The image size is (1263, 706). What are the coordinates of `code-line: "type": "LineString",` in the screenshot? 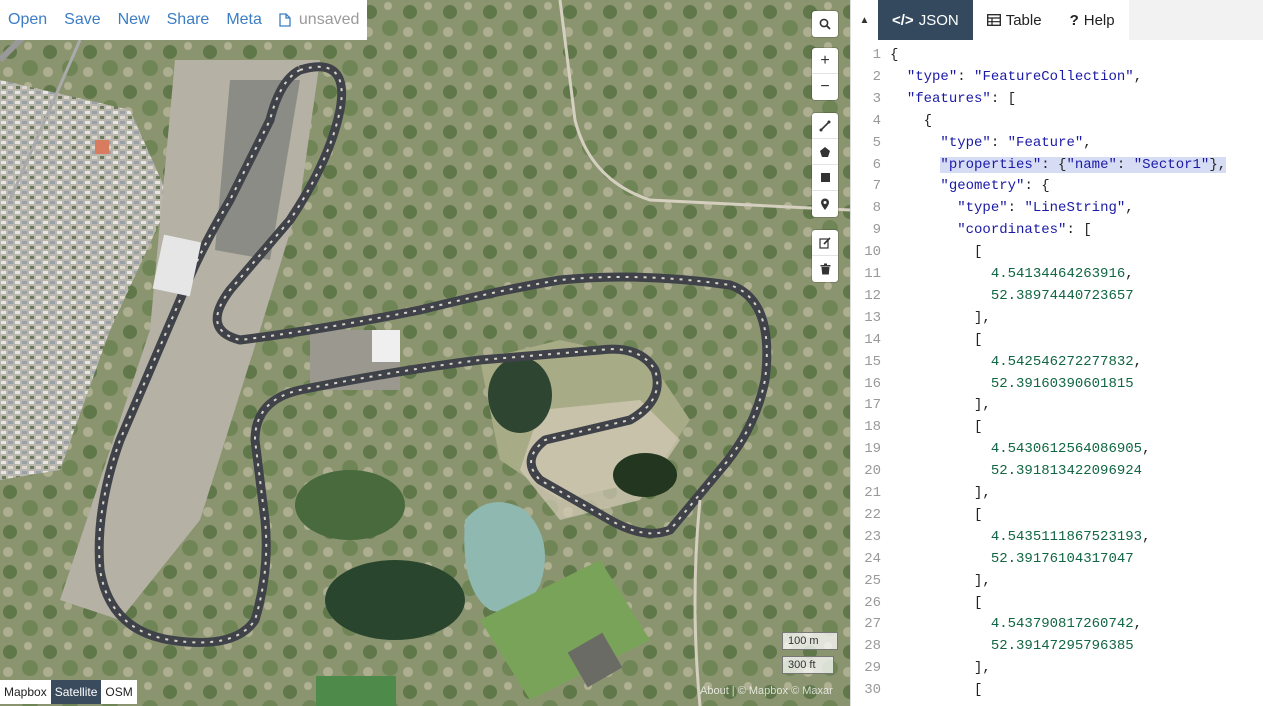 It's located at (1011, 208).